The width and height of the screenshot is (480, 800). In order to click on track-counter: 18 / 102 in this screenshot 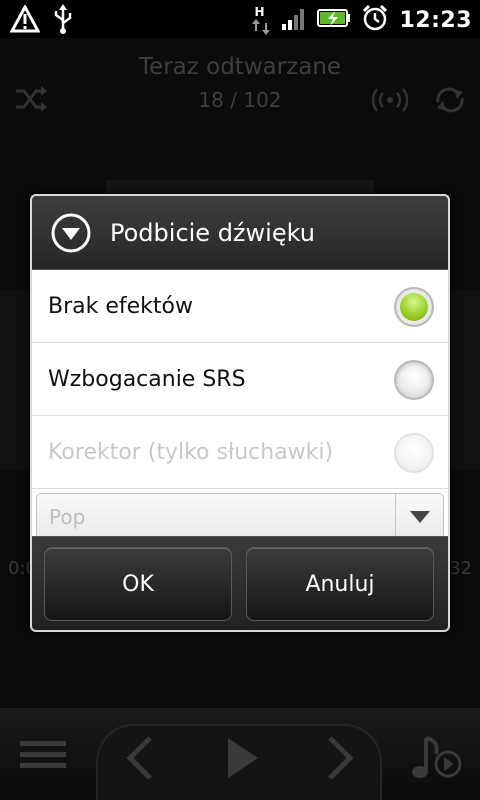, I will do `click(240, 100)`.